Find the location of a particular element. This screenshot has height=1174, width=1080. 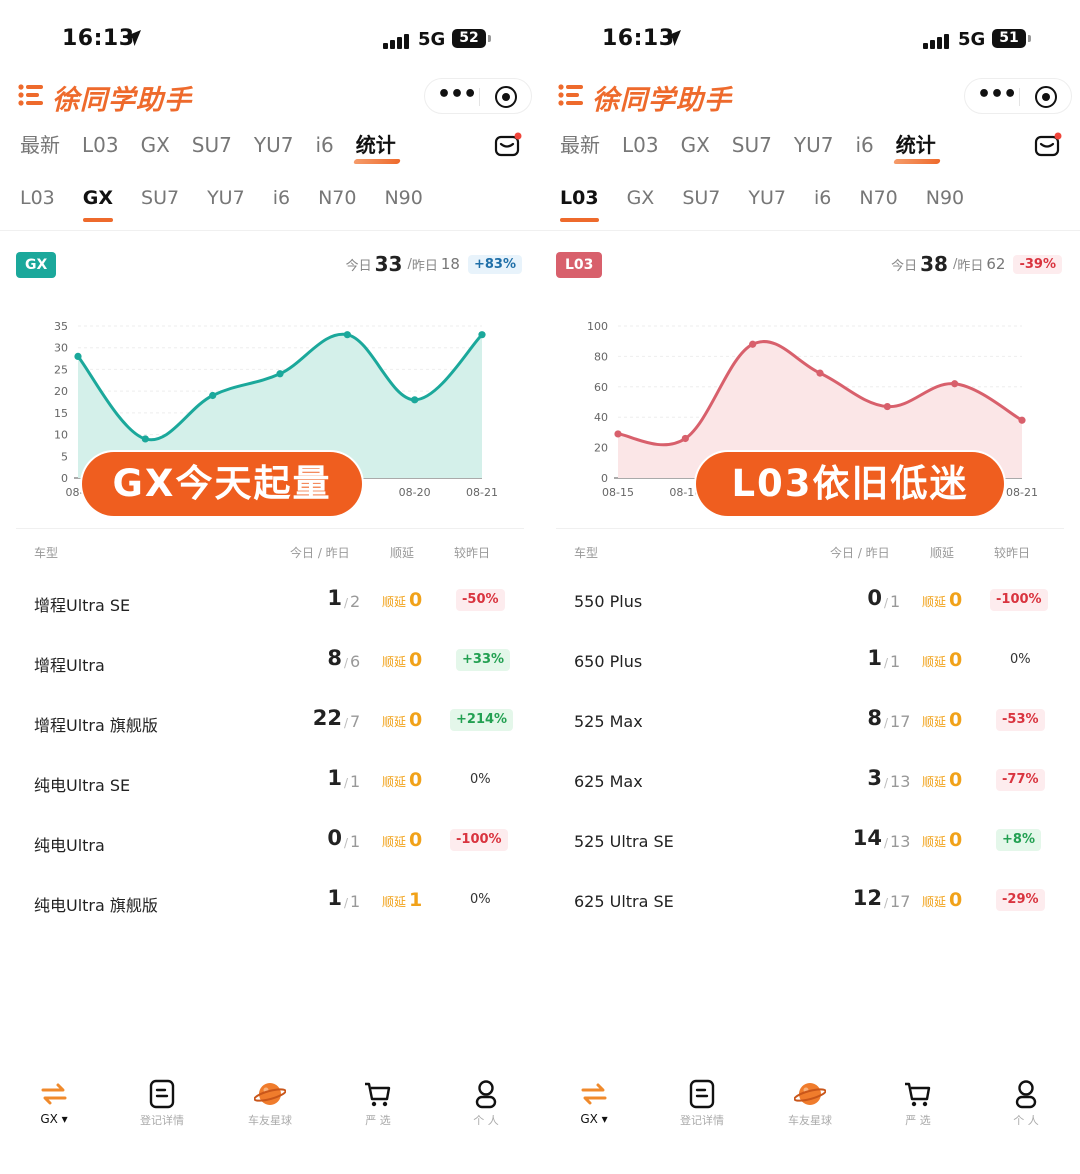

column-header-vs-yest: 较昨日 is located at coordinates (472, 553).